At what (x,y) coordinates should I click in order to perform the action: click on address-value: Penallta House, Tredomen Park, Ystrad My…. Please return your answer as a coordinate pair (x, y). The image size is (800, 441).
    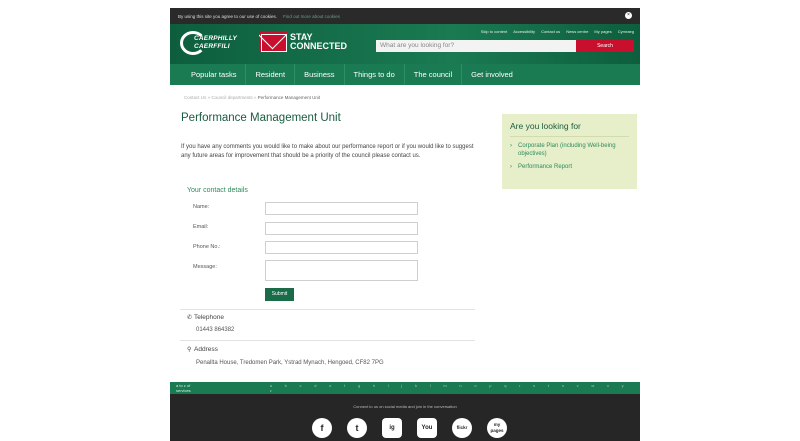
    Looking at the image, I should click on (290, 363).